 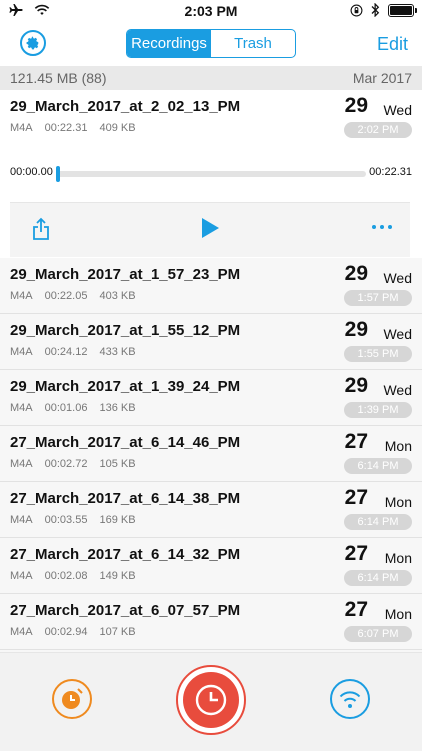 What do you see at coordinates (117, 128) in the screenshot?
I see `recording-size: 409 KB` at bounding box center [117, 128].